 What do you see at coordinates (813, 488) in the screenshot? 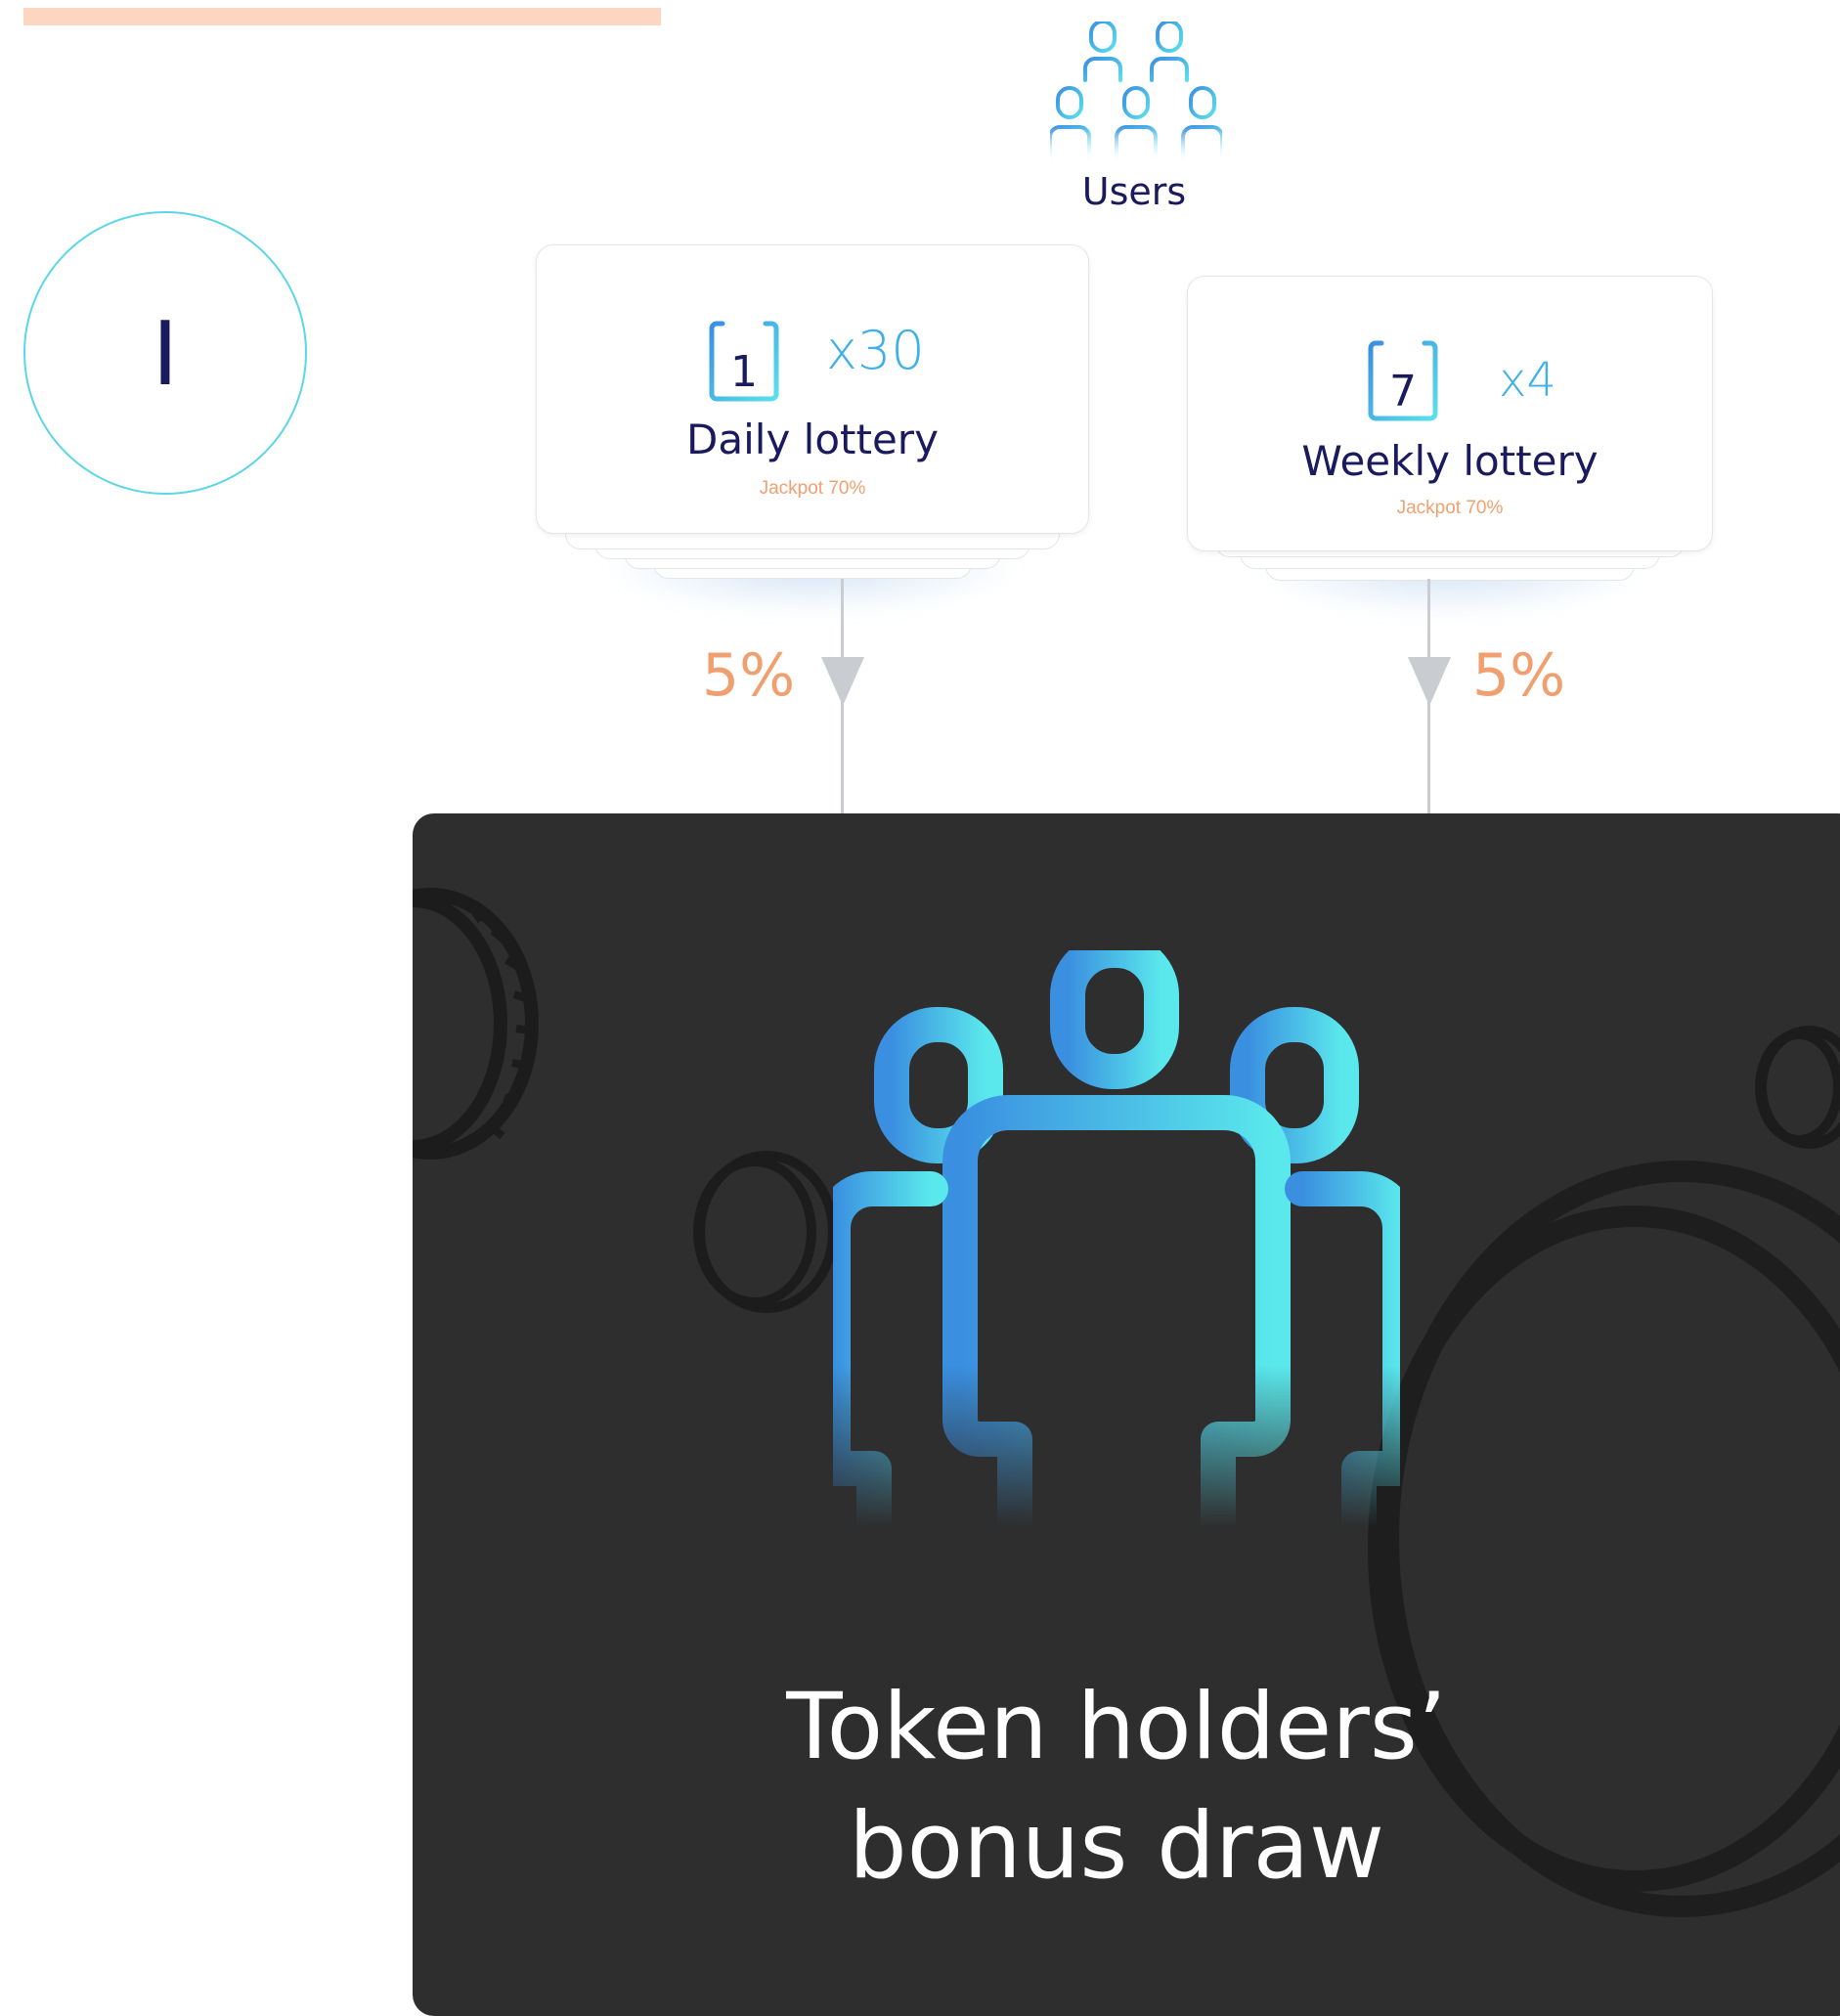
I see `daily-jackpot: Jackpot 70%` at bounding box center [813, 488].